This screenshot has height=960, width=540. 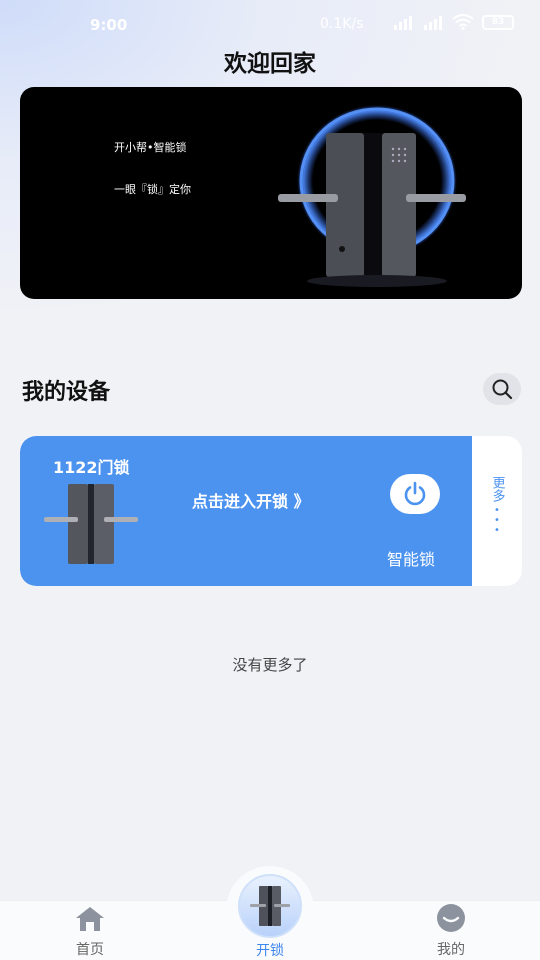 I want to click on wifi-icon, so click(x=463, y=22).